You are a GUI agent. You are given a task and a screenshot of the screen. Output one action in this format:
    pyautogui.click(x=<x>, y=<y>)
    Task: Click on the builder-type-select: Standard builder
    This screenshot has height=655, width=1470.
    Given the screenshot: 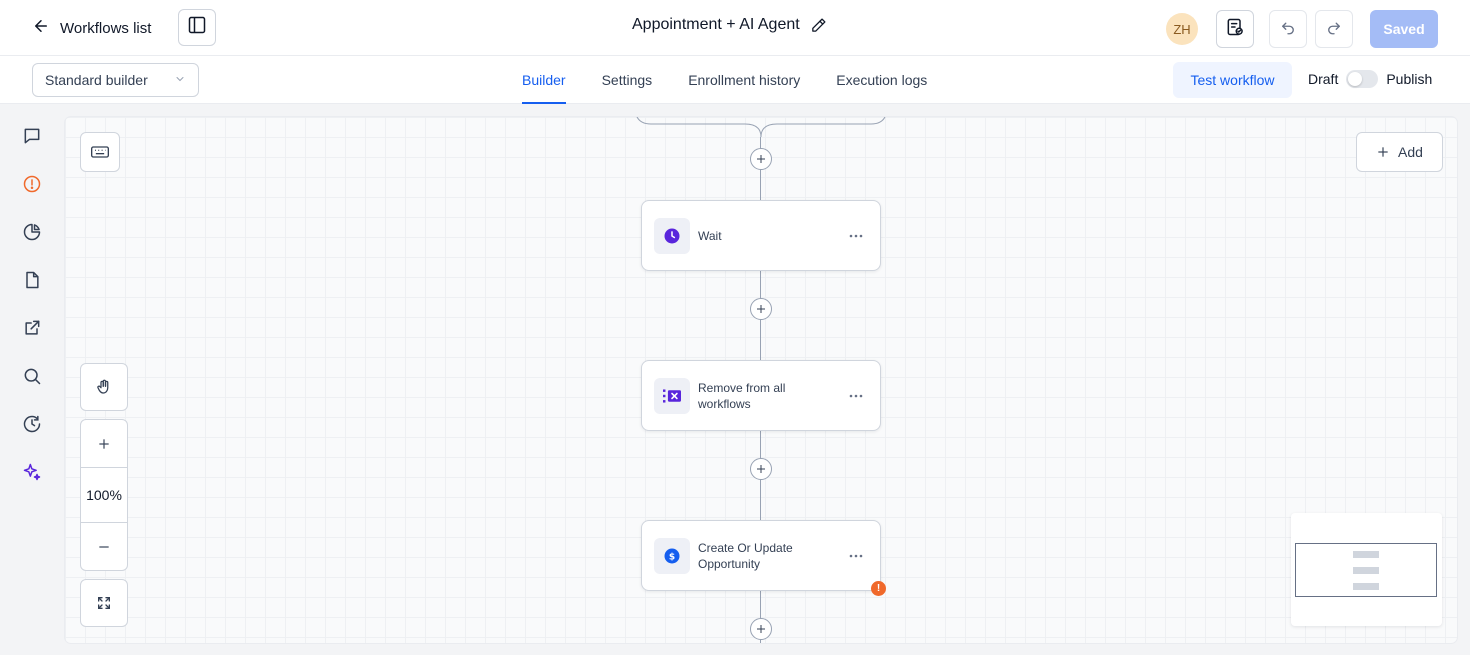 What is the action you would take?
    pyautogui.click(x=115, y=80)
    